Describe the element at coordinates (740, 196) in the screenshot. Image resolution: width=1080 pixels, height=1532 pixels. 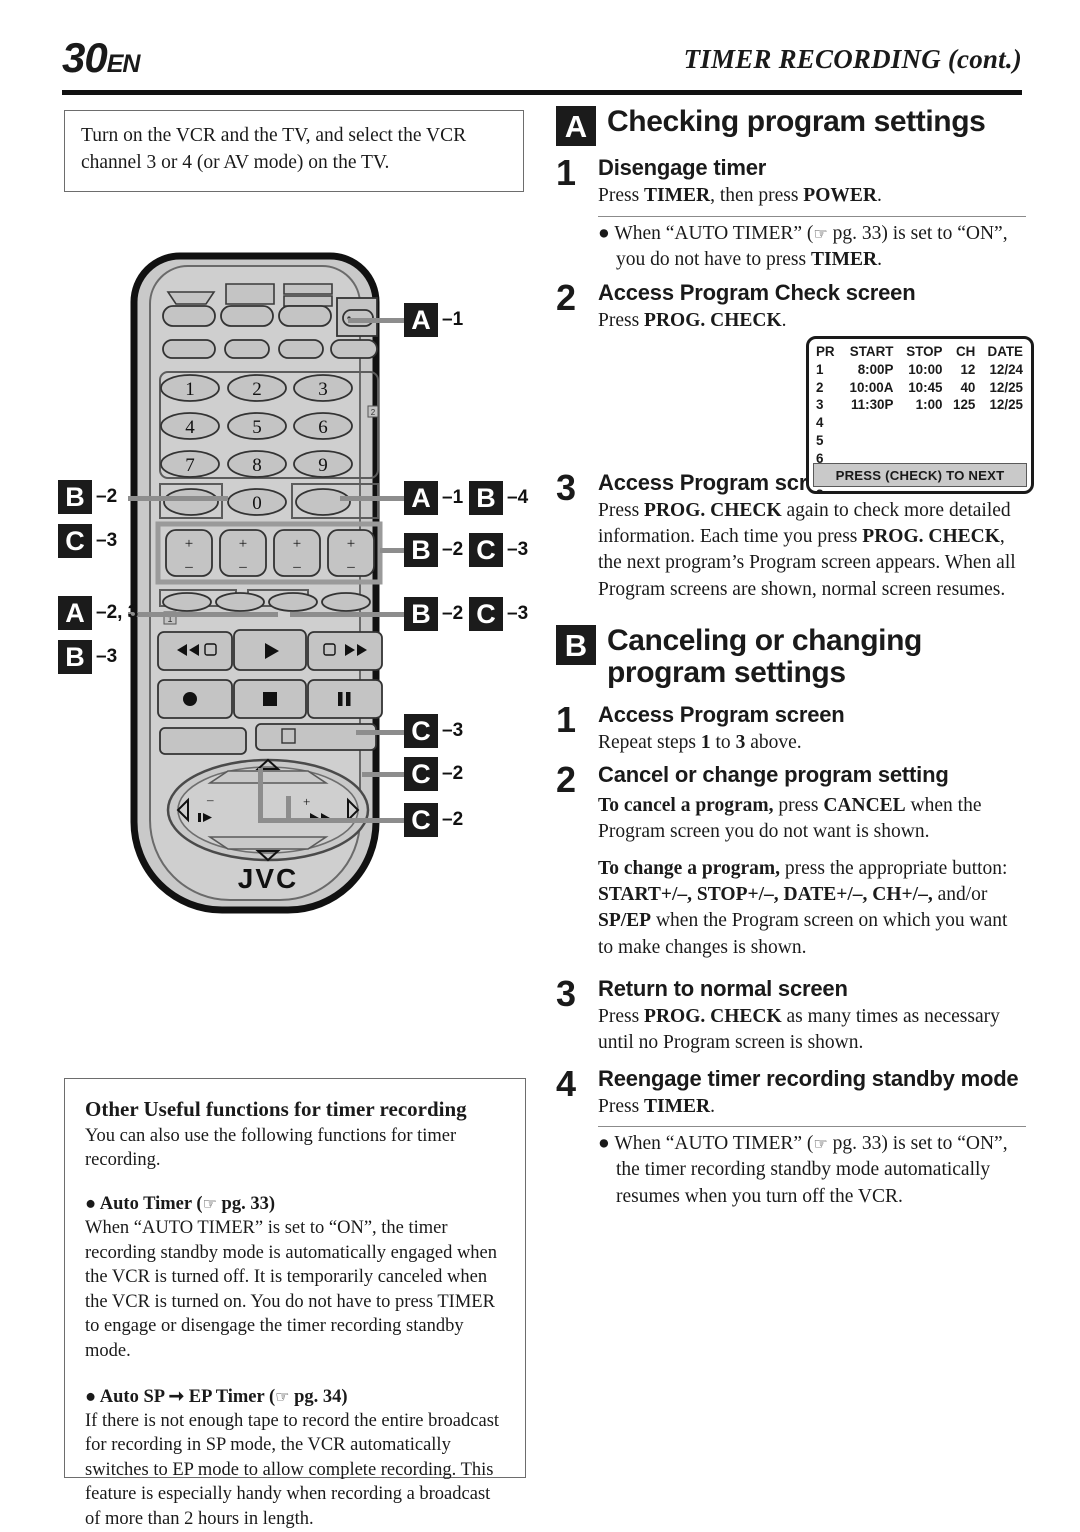
I see `step-desc: Press TIMER, then press POWER.` at that location.